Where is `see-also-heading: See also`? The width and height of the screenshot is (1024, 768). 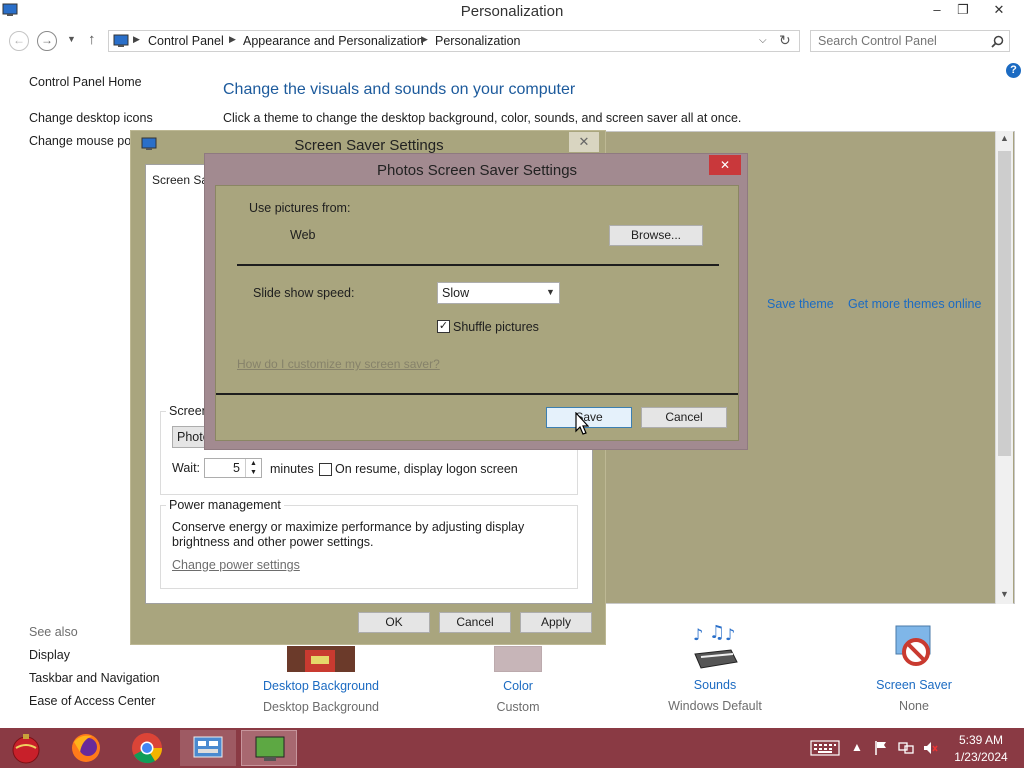
see-also-heading: See also is located at coordinates (53, 632).